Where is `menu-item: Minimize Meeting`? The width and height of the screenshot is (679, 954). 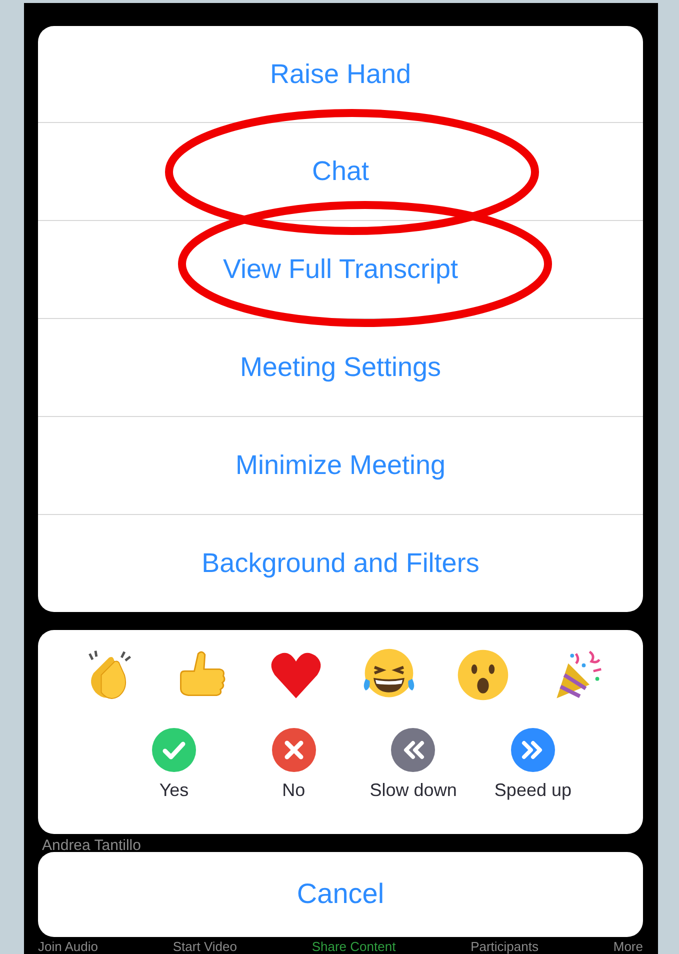 menu-item: Minimize Meeting is located at coordinates (340, 465).